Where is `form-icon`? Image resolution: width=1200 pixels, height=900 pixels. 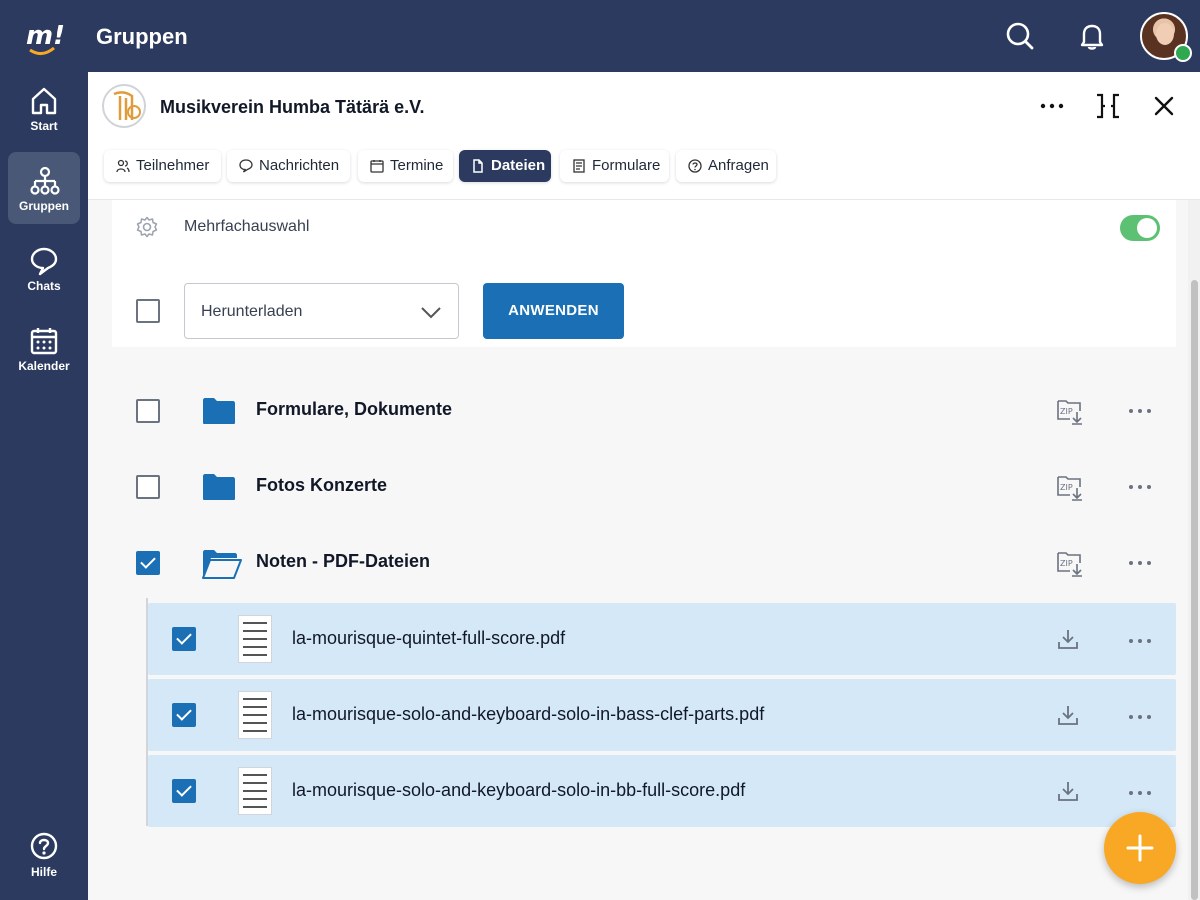 form-icon is located at coordinates (579, 166).